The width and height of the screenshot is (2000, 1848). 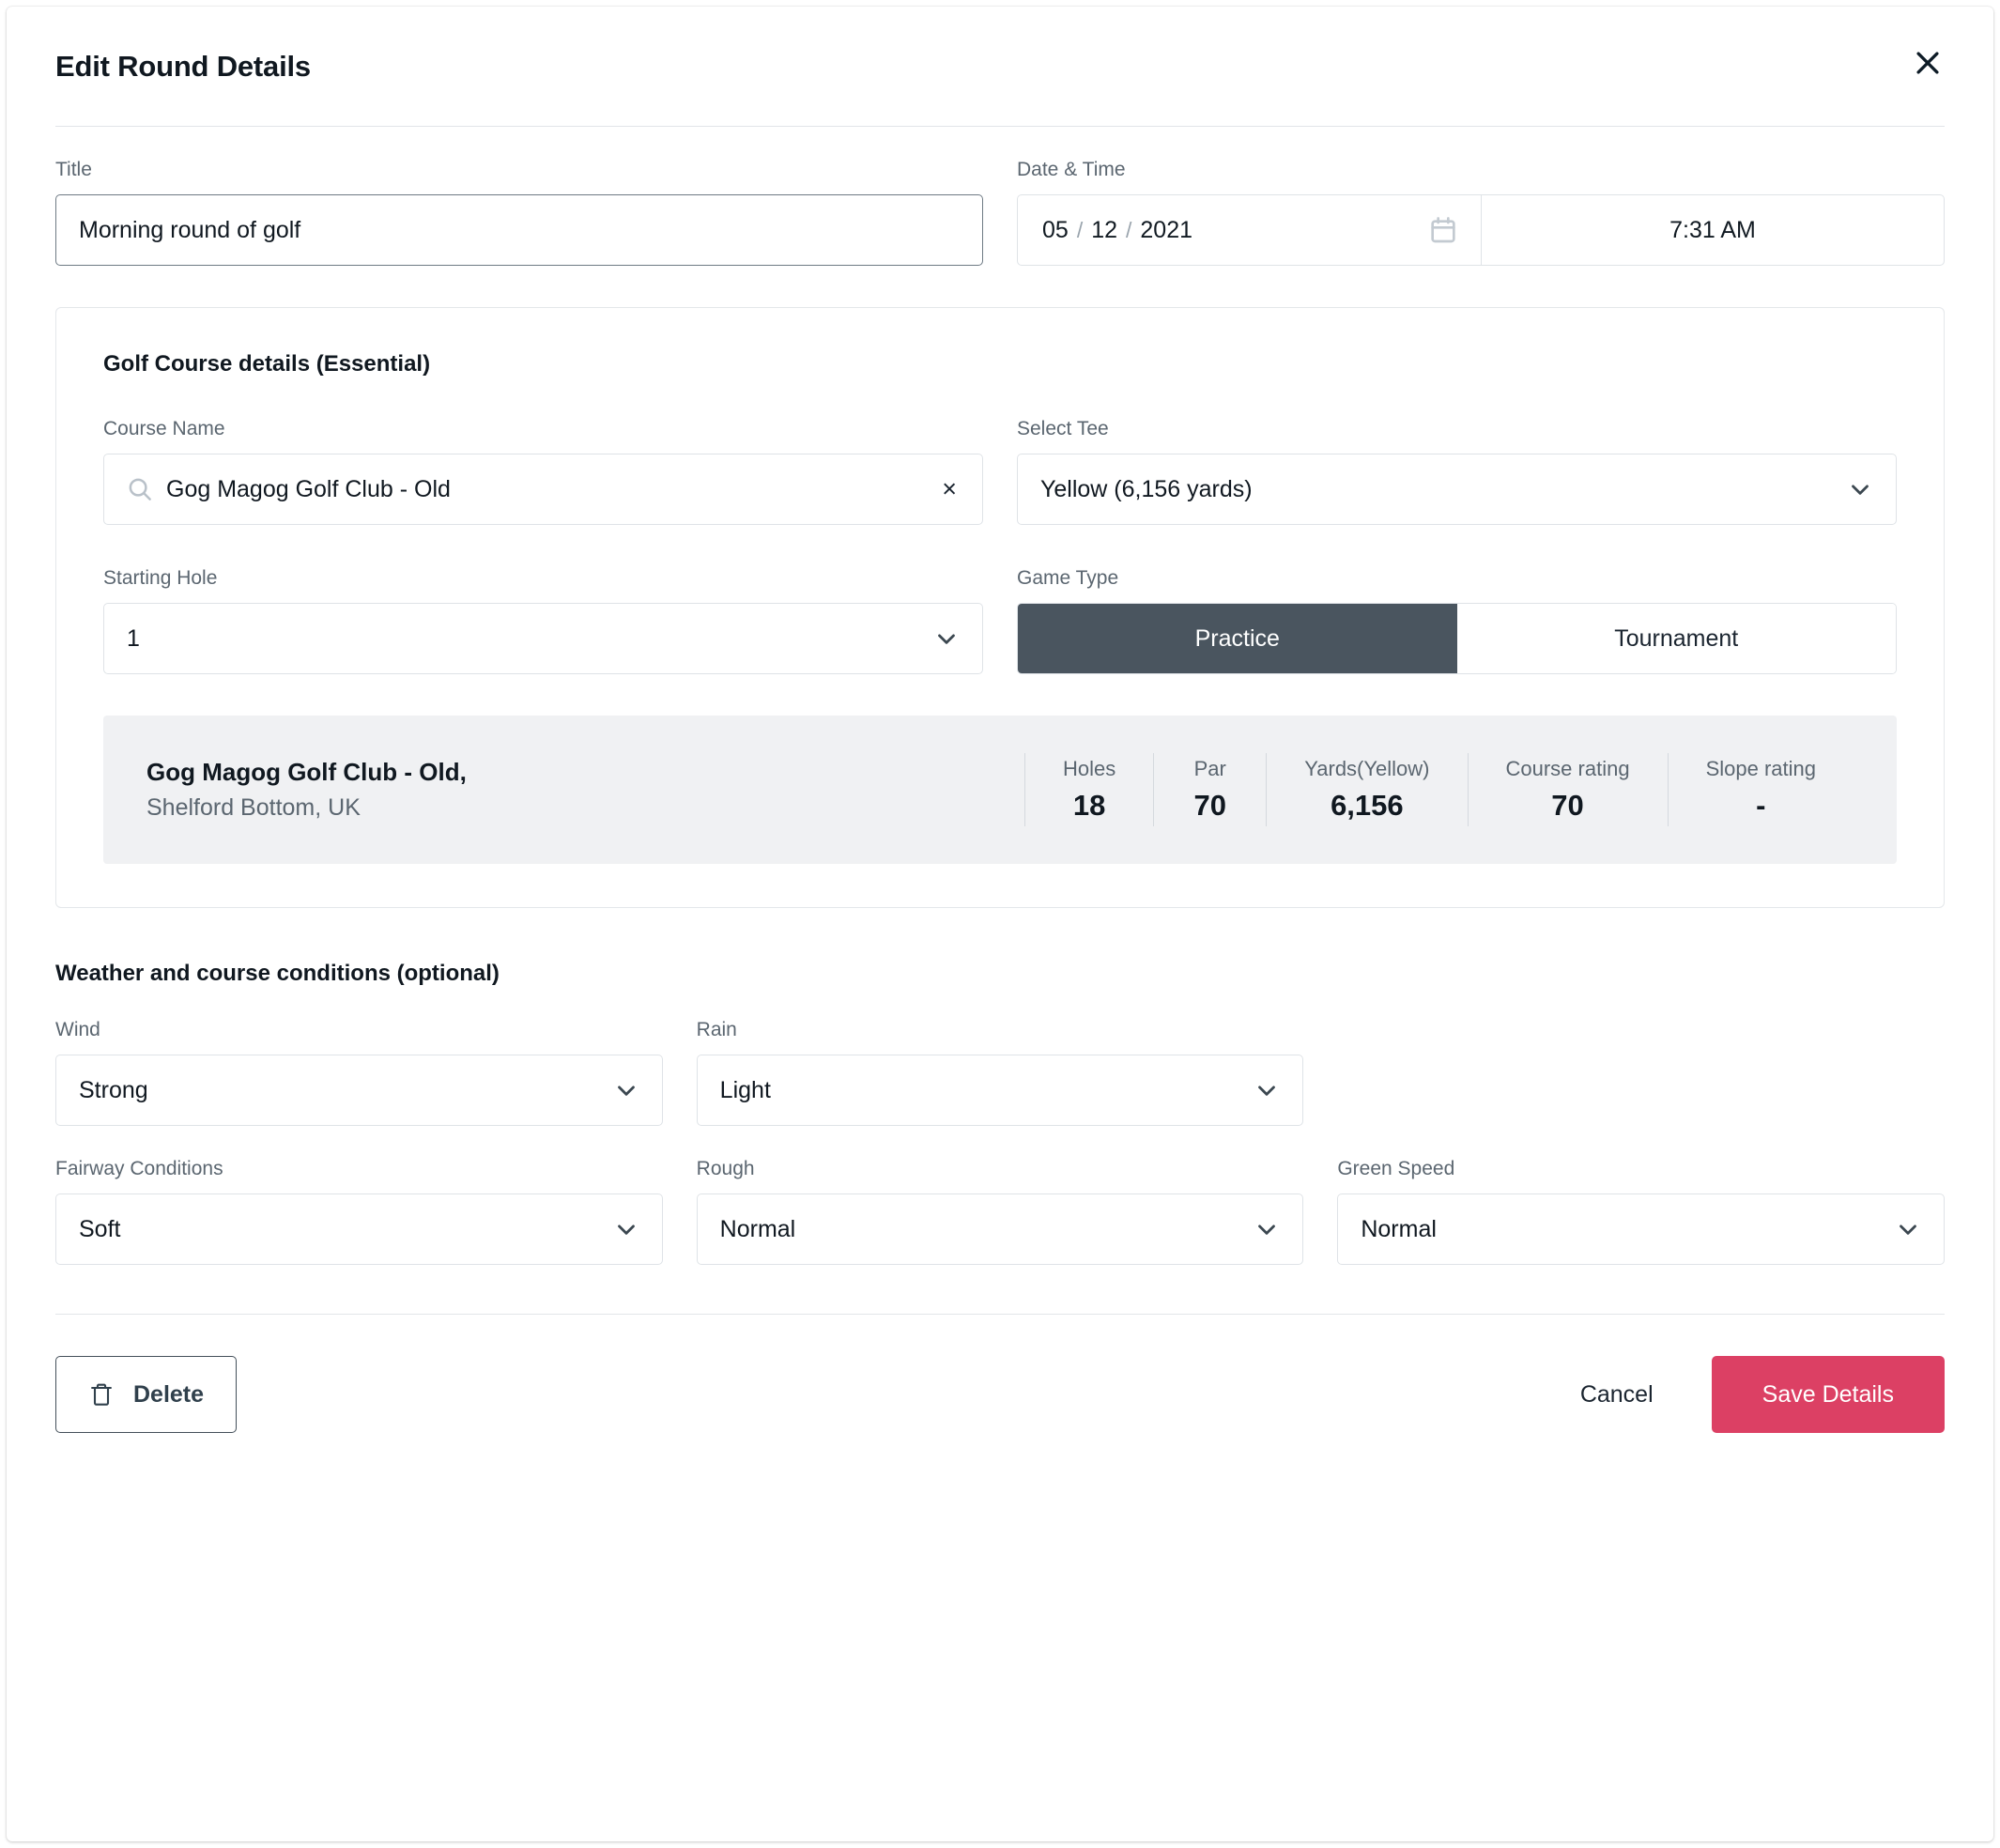 I want to click on wind-field: Wind Strong, so click(x=359, y=1072).